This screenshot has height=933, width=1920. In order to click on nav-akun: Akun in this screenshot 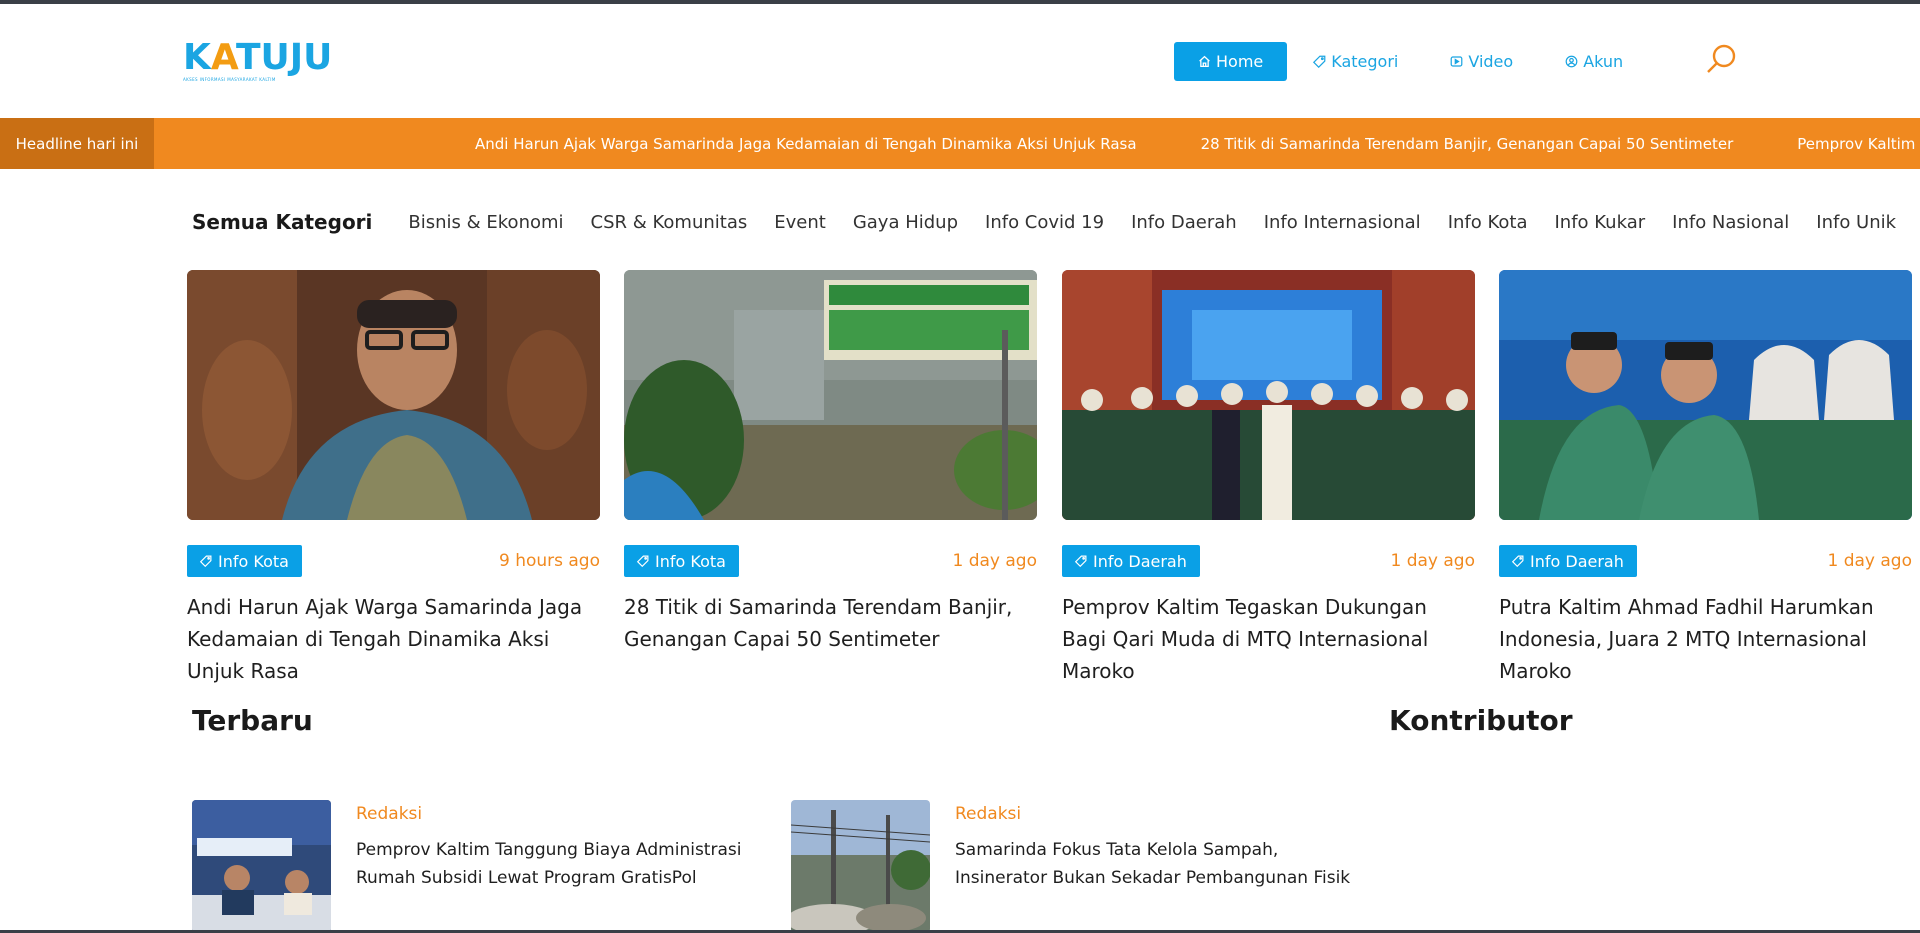, I will do `click(1594, 61)`.